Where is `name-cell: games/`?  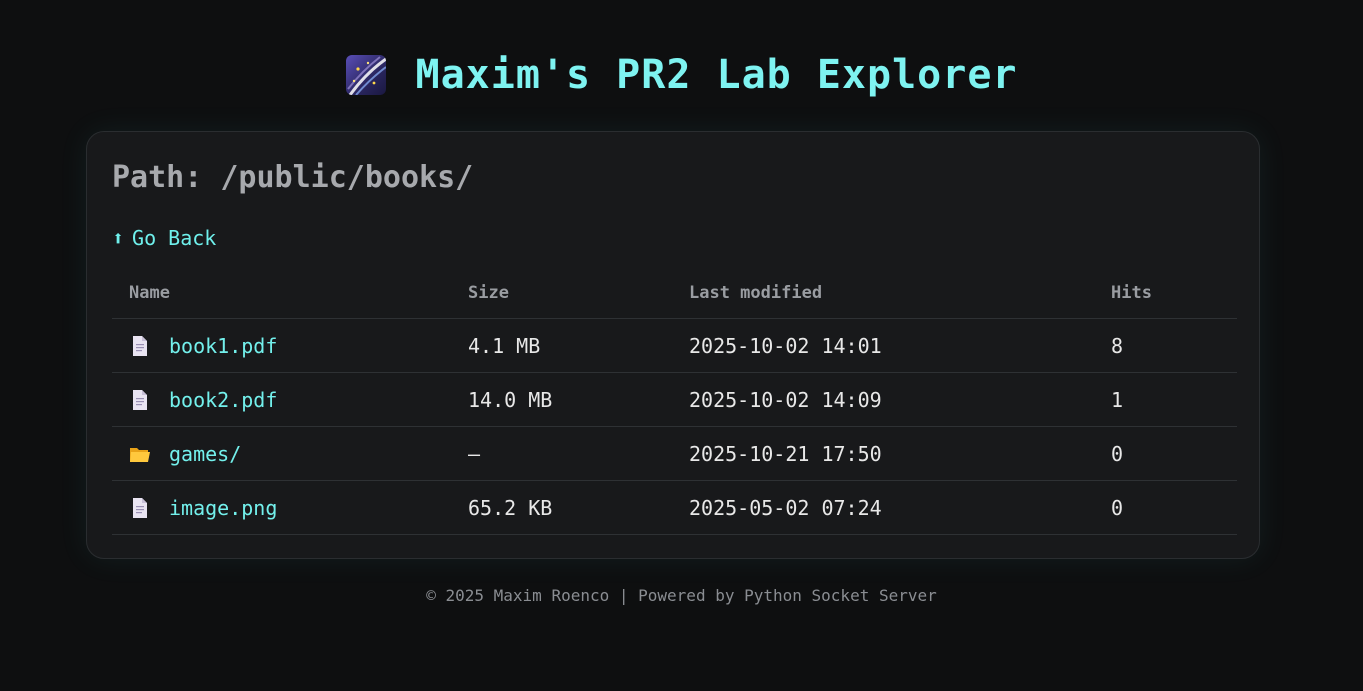 name-cell: games/ is located at coordinates (290, 453).